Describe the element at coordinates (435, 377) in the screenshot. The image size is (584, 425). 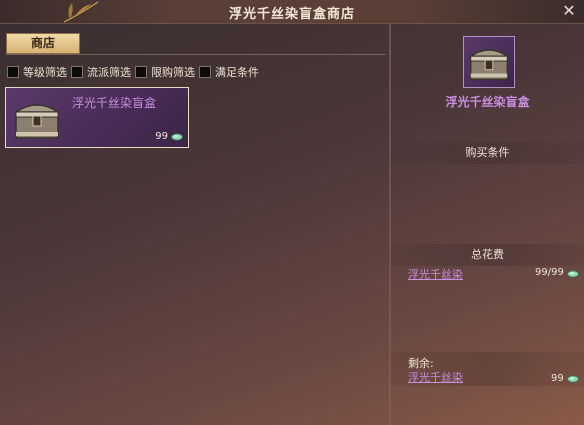
I see `remaining-item-link: 浮光千丝染` at that location.